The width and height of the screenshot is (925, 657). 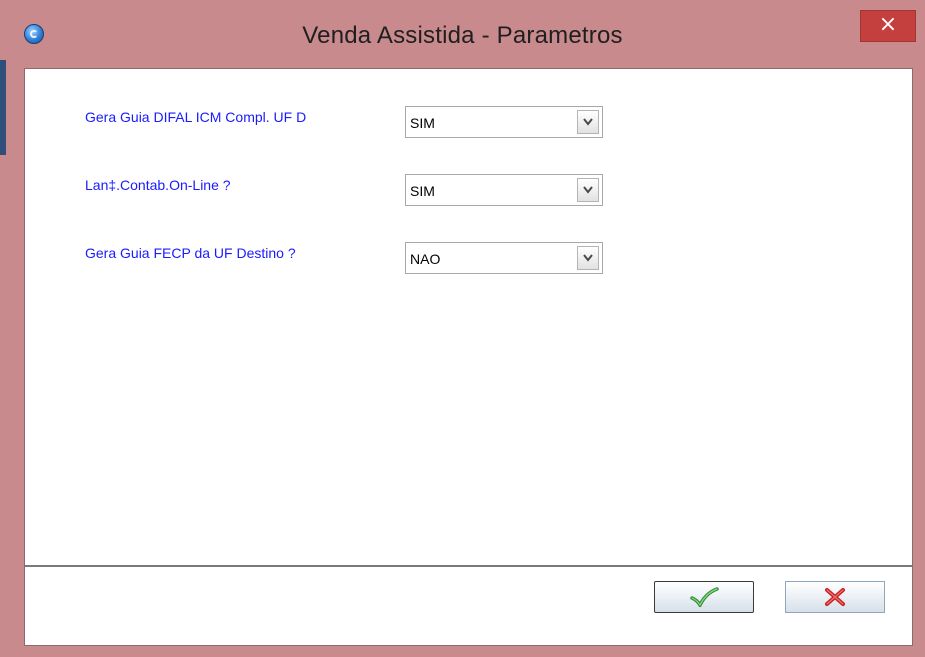 What do you see at coordinates (888, 26) in the screenshot?
I see `close-button: ×` at bounding box center [888, 26].